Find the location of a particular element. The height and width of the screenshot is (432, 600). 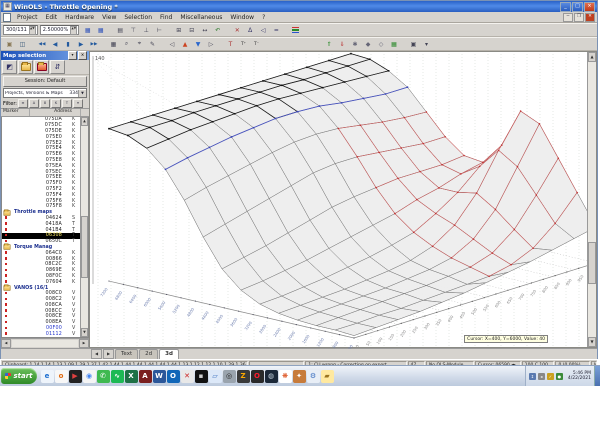

first-icon: ◀◀ is located at coordinates (42, 44).